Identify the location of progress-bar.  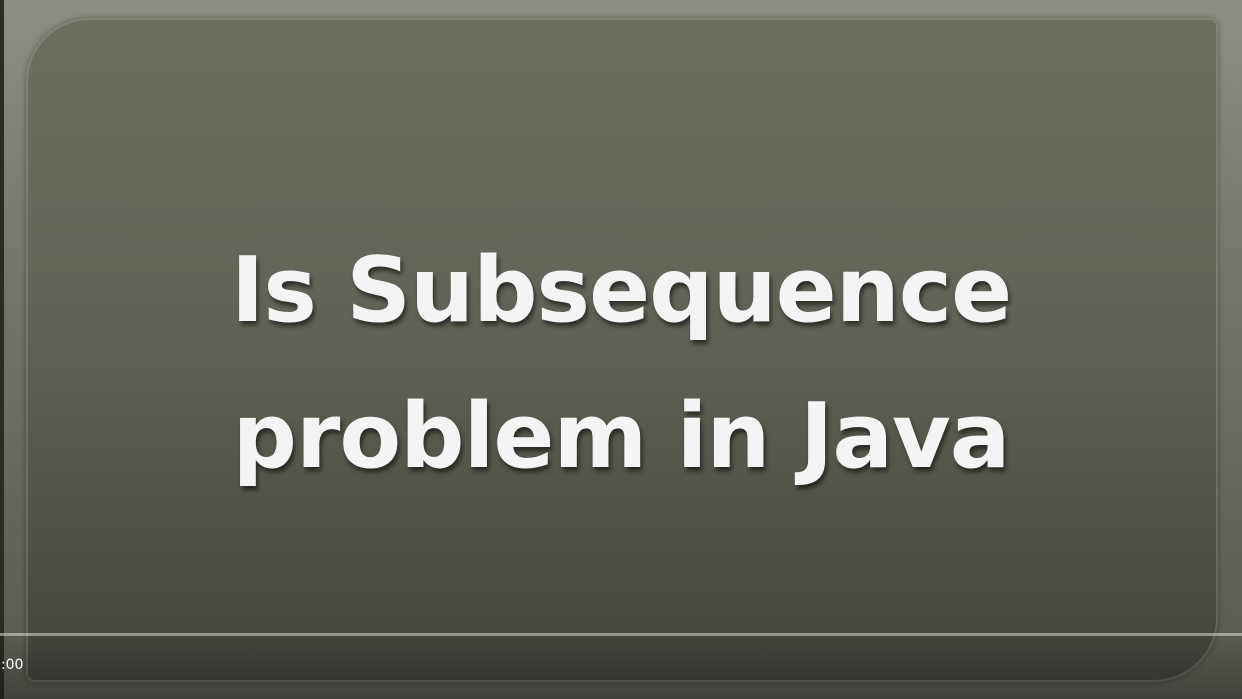
(621, 634).